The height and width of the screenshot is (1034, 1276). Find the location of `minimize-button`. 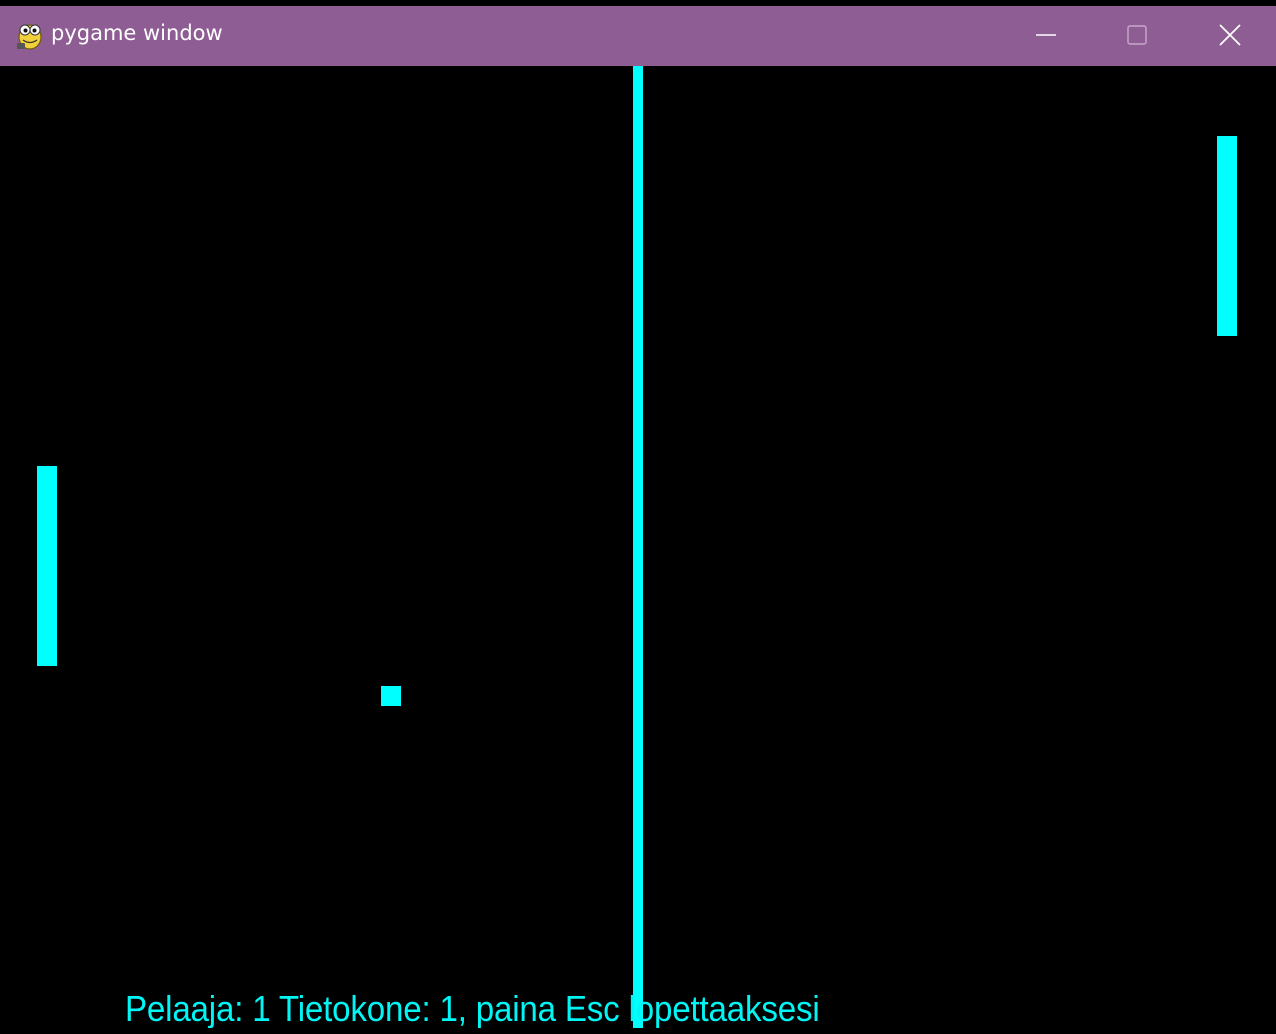

minimize-button is located at coordinates (1046, 35).